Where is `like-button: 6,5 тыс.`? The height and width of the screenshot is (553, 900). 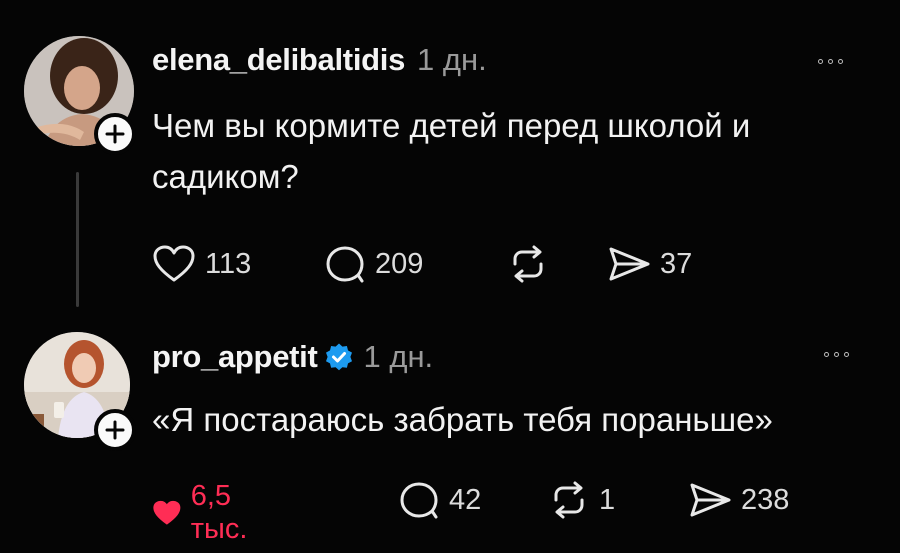 like-button: 6,5 тыс. is located at coordinates (207, 513).